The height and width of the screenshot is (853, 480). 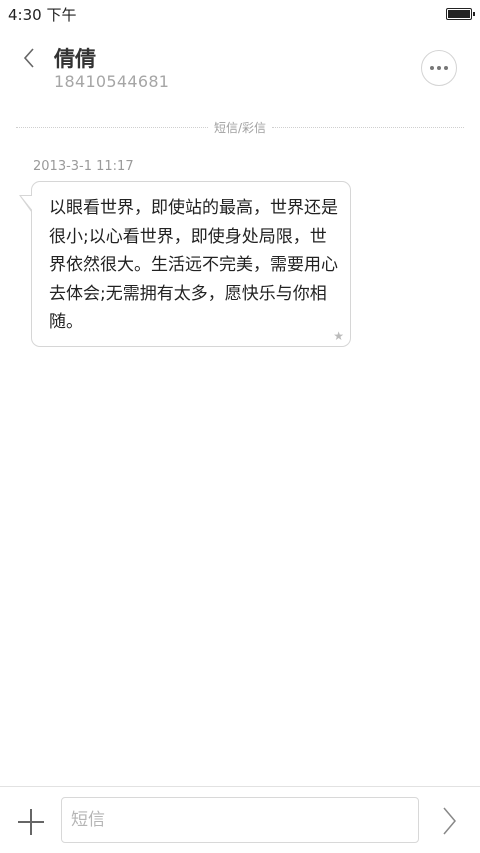 What do you see at coordinates (83, 166) in the screenshot?
I see `message-timestamp: 2013-3-1 11:17` at bounding box center [83, 166].